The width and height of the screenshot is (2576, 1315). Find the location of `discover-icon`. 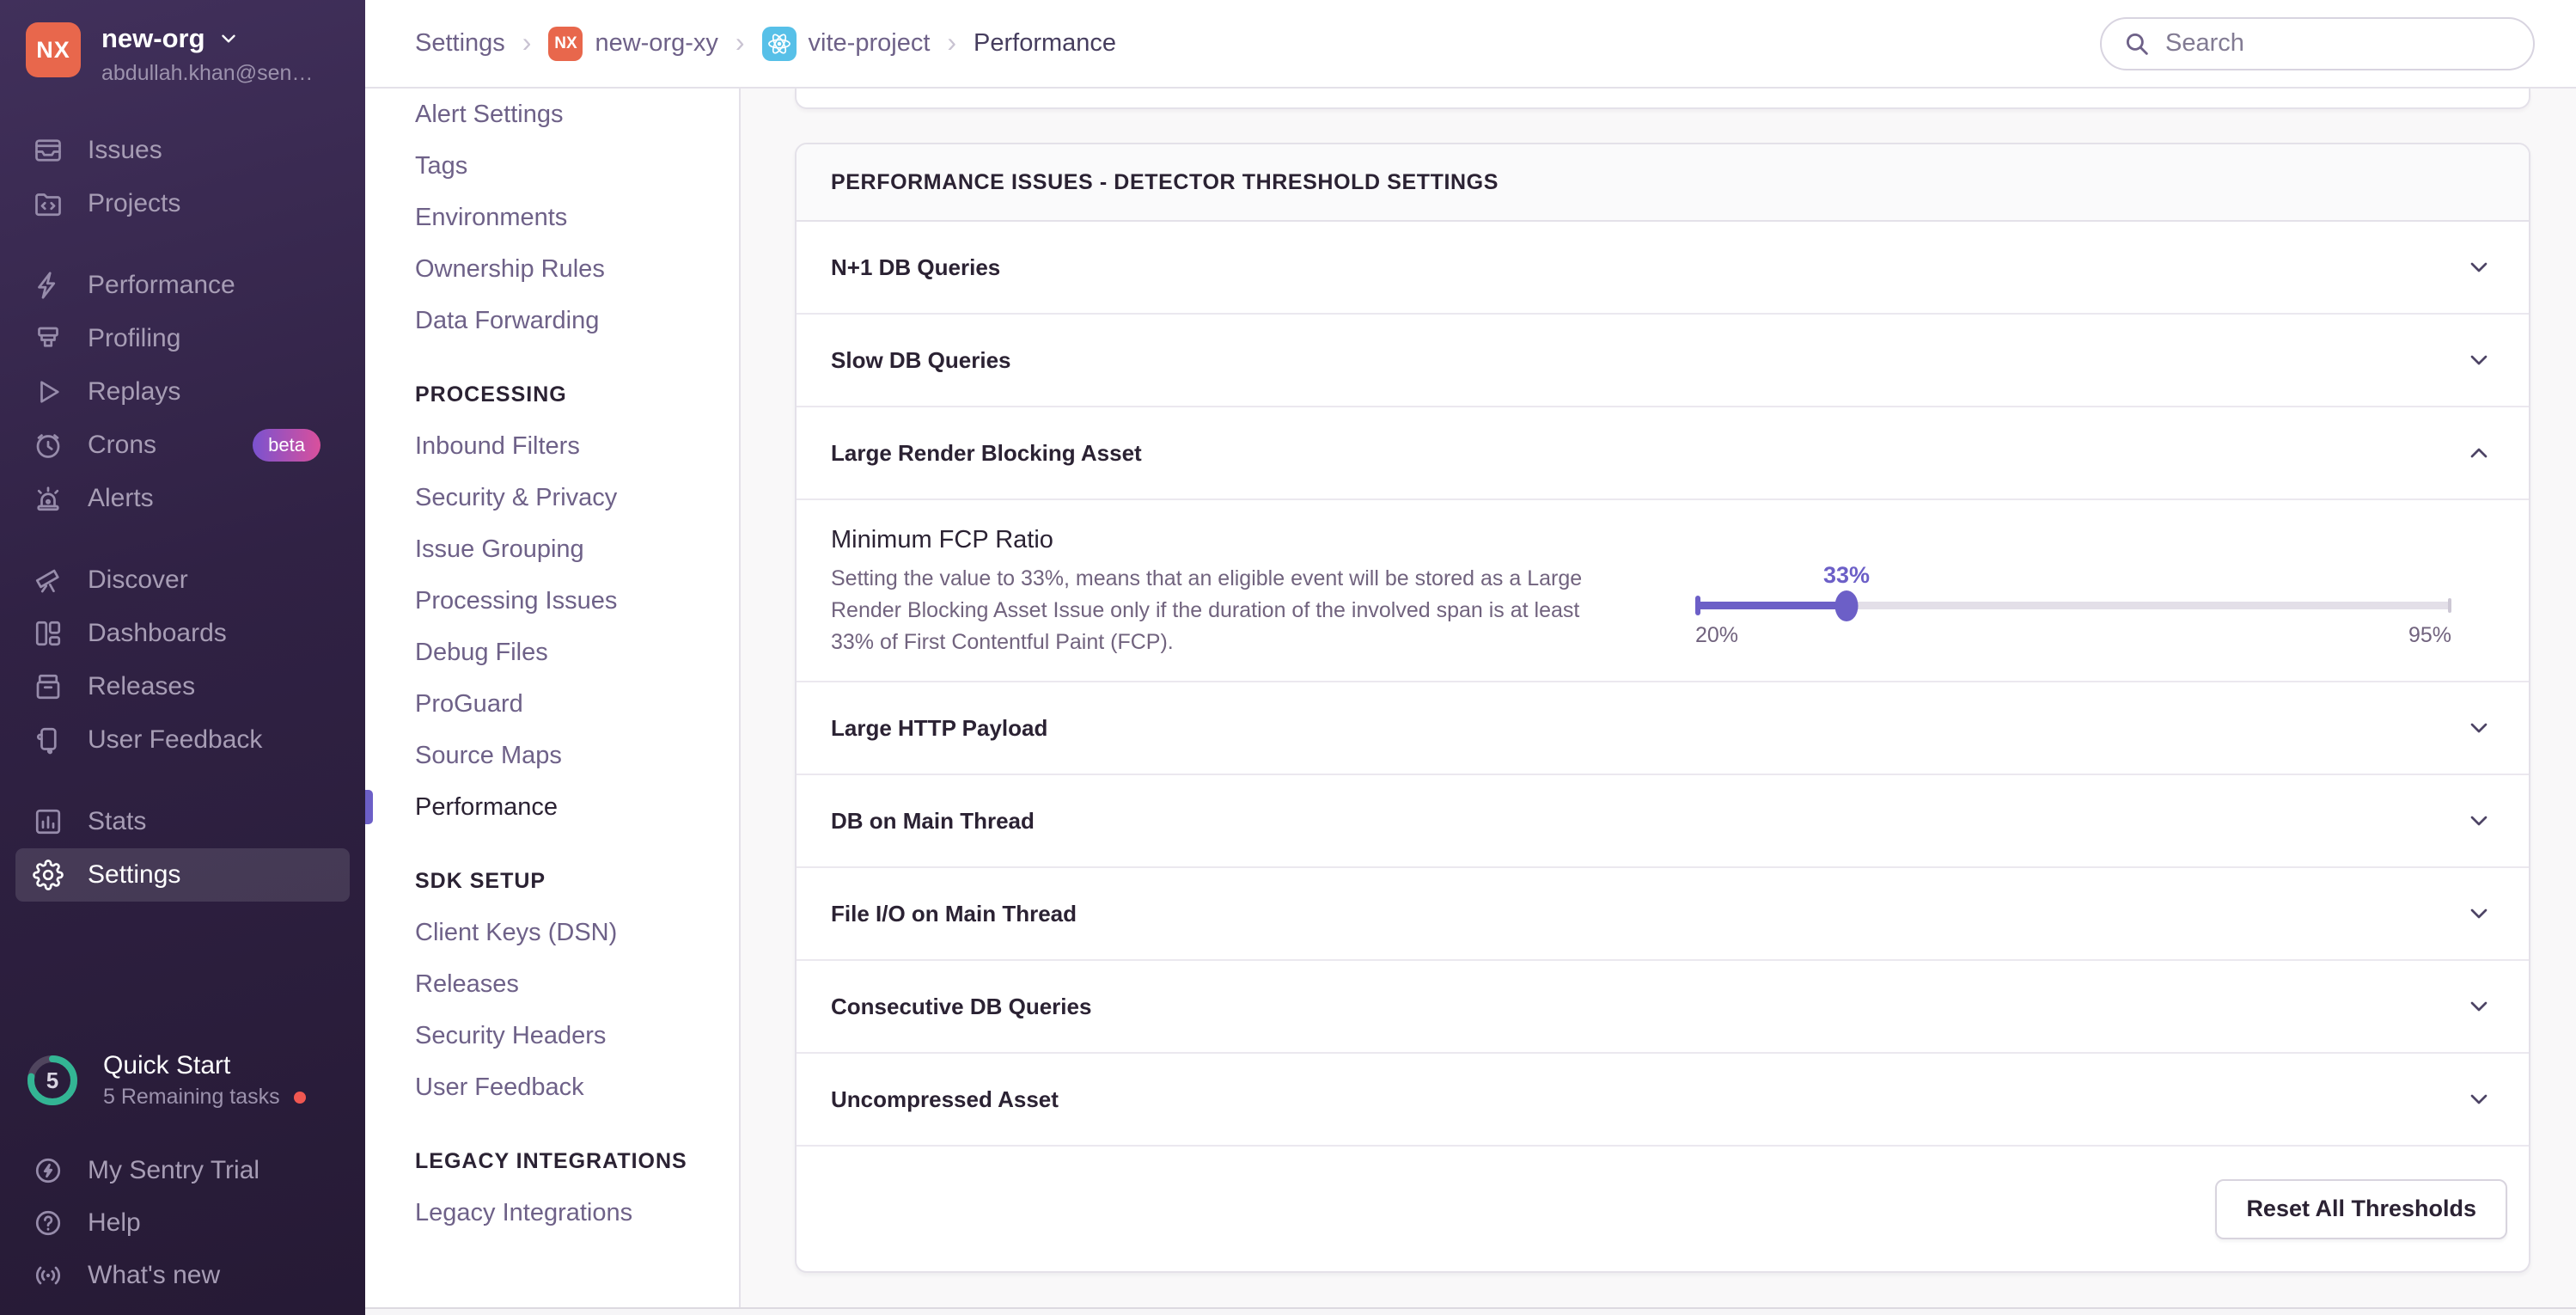

discover-icon is located at coordinates (49, 580).